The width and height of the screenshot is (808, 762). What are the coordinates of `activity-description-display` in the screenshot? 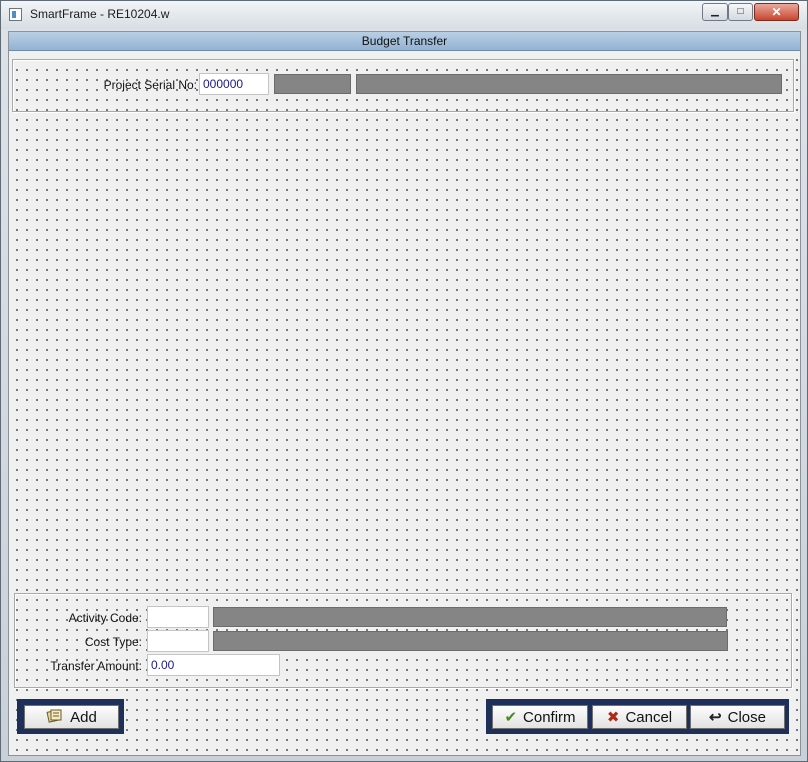 It's located at (470, 617).